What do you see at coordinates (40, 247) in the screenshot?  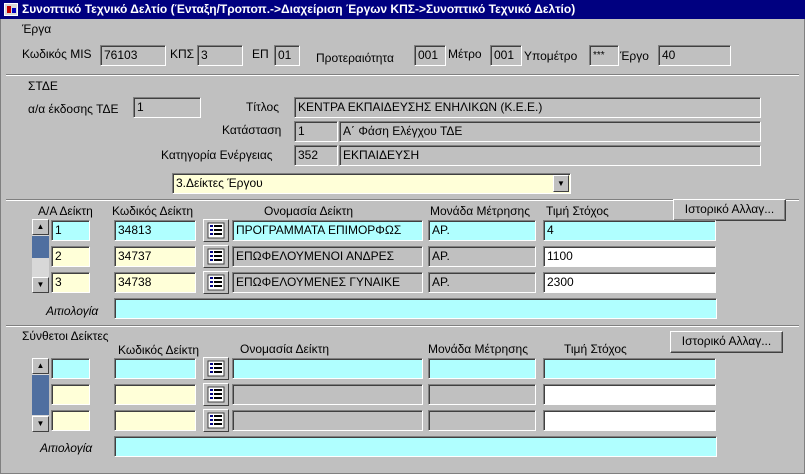 I see `indicators-scroll-thumb` at bounding box center [40, 247].